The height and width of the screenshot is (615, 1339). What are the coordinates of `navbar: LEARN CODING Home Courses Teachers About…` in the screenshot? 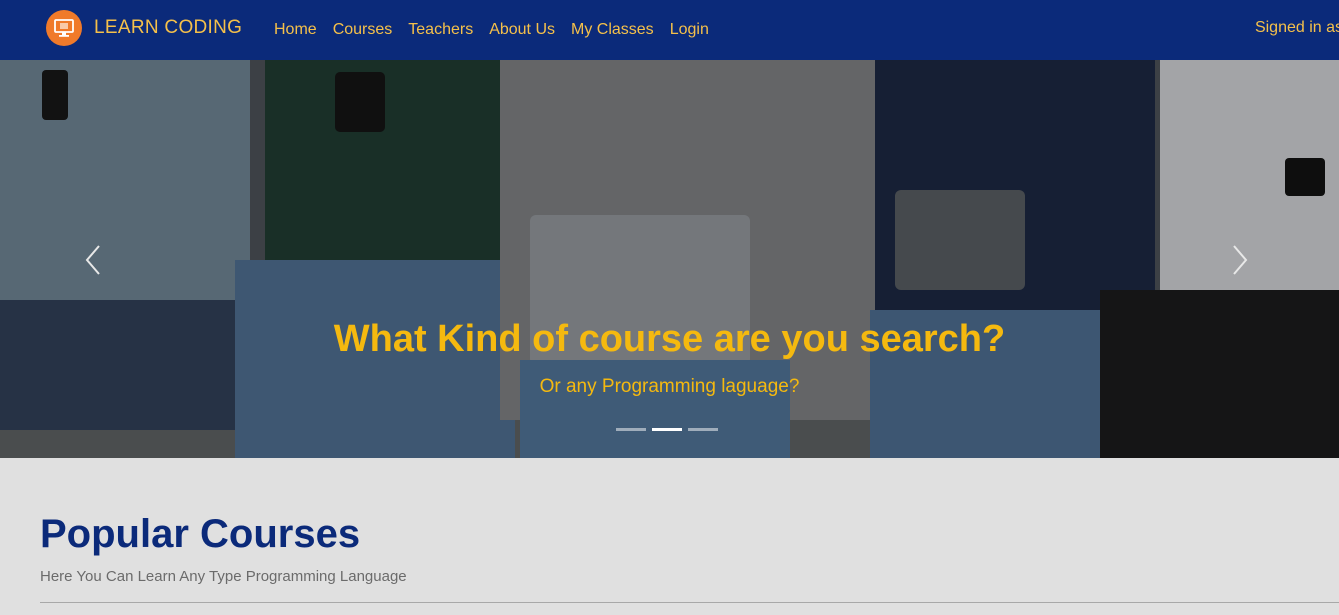 It's located at (669, 30).